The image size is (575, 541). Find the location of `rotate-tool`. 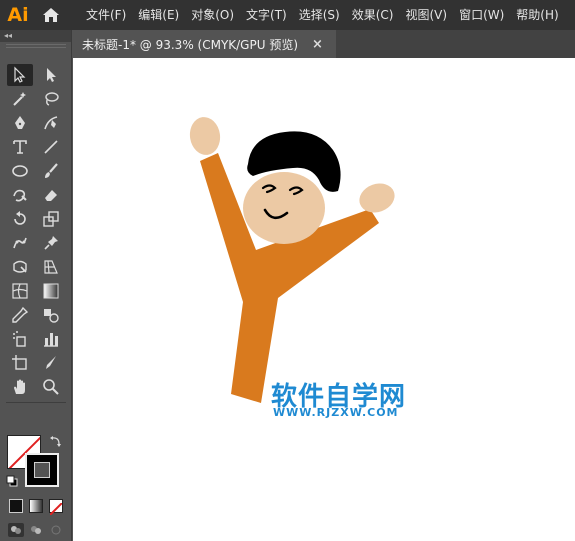

rotate-tool is located at coordinates (20, 219).